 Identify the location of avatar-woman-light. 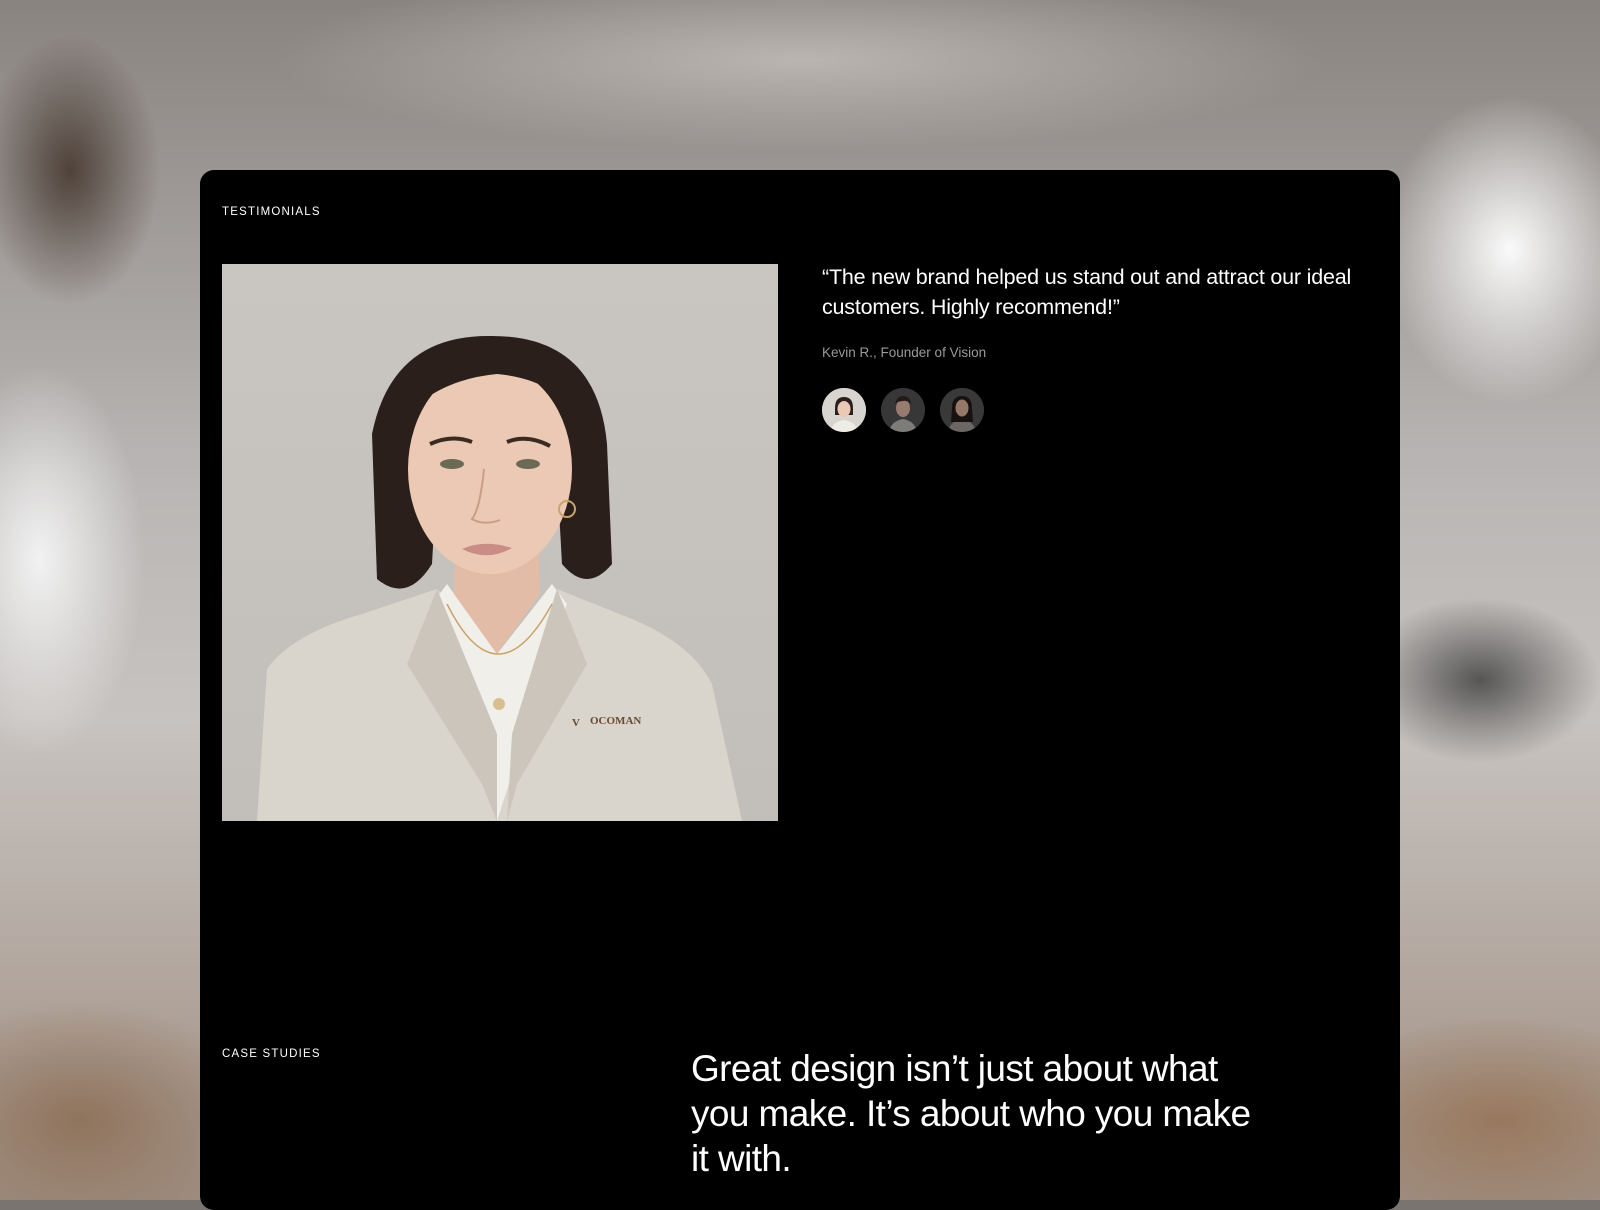
(844, 410).